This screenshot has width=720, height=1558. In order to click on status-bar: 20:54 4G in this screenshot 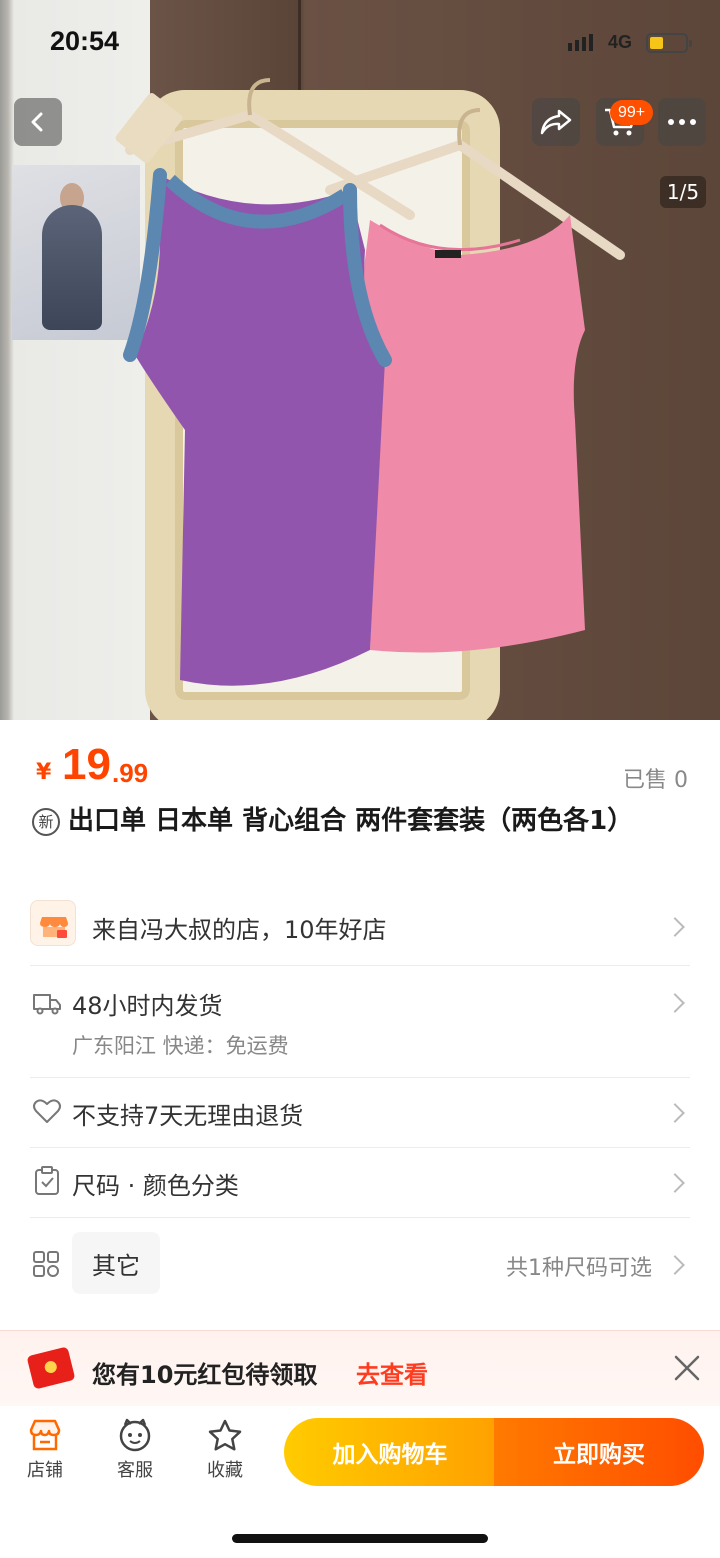, I will do `click(360, 43)`.